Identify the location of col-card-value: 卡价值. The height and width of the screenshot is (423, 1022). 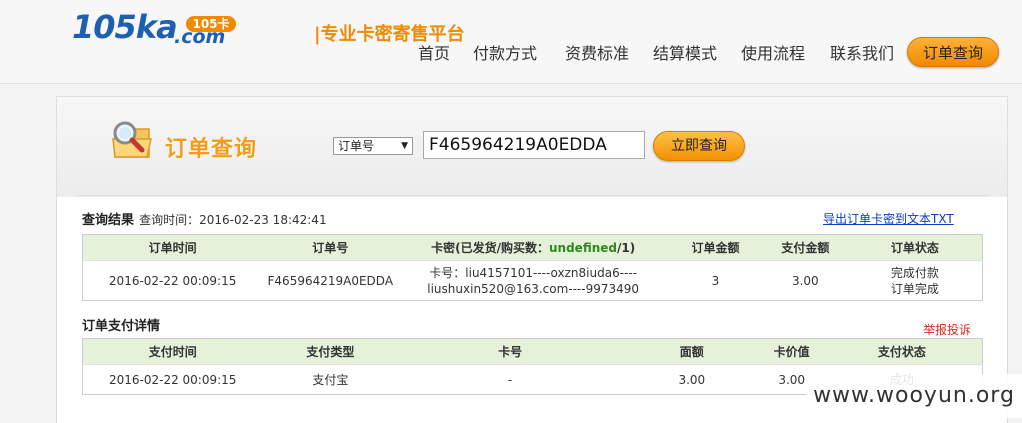
(791, 351).